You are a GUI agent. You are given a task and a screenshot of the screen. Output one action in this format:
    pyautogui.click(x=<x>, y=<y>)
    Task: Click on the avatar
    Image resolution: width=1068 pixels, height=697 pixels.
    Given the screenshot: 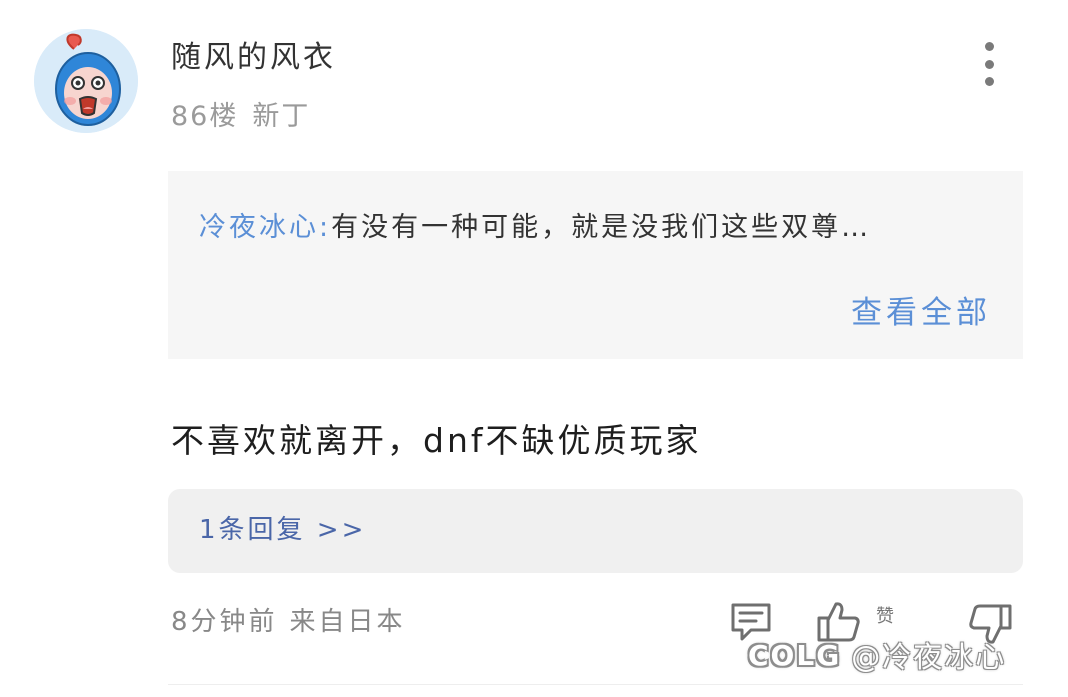 What is the action you would take?
    pyautogui.click(x=86, y=81)
    